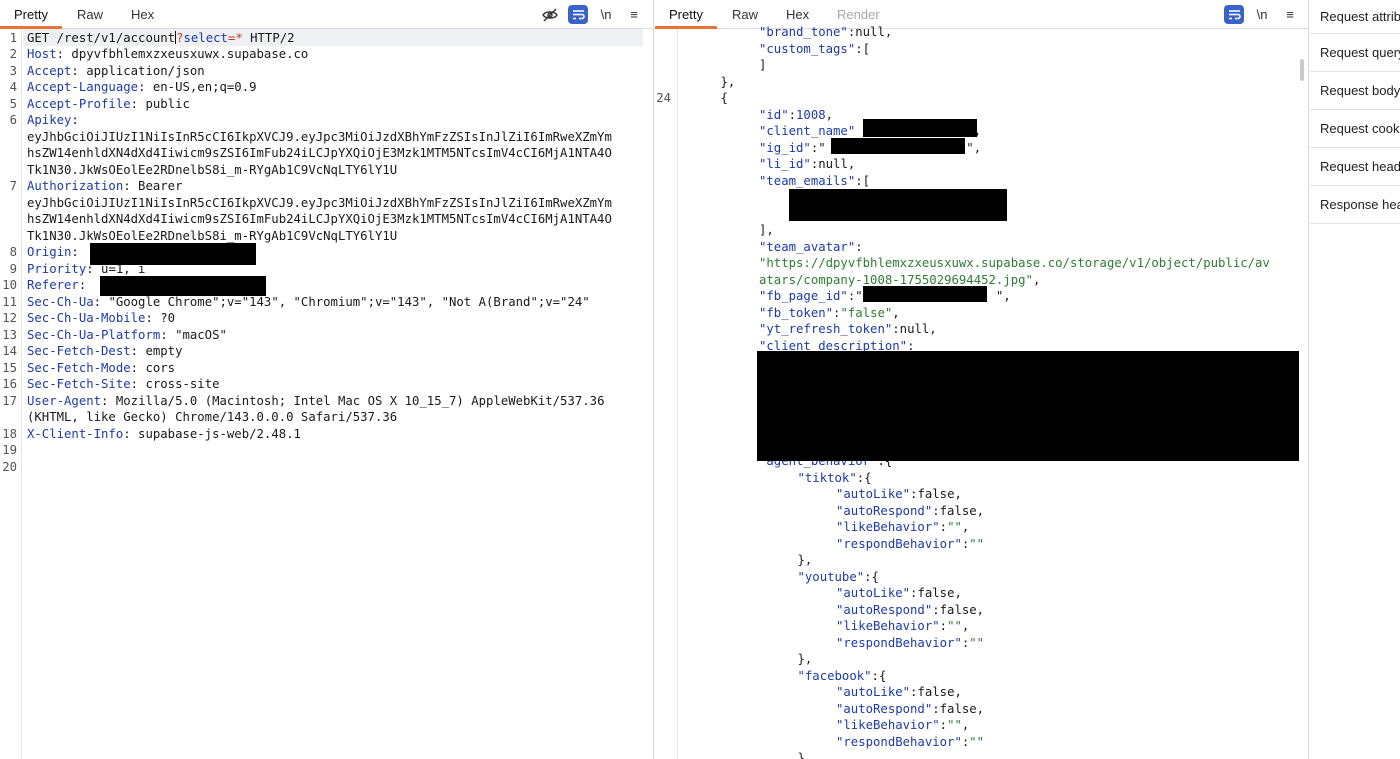 This screenshot has width=1400, height=759. What do you see at coordinates (9, 367) in the screenshot?
I see `line-number: 15` at bounding box center [9, 367].